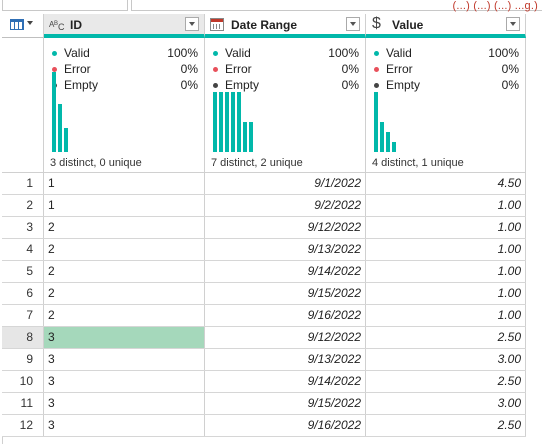  I want to click on name-box, so click(65, 5).